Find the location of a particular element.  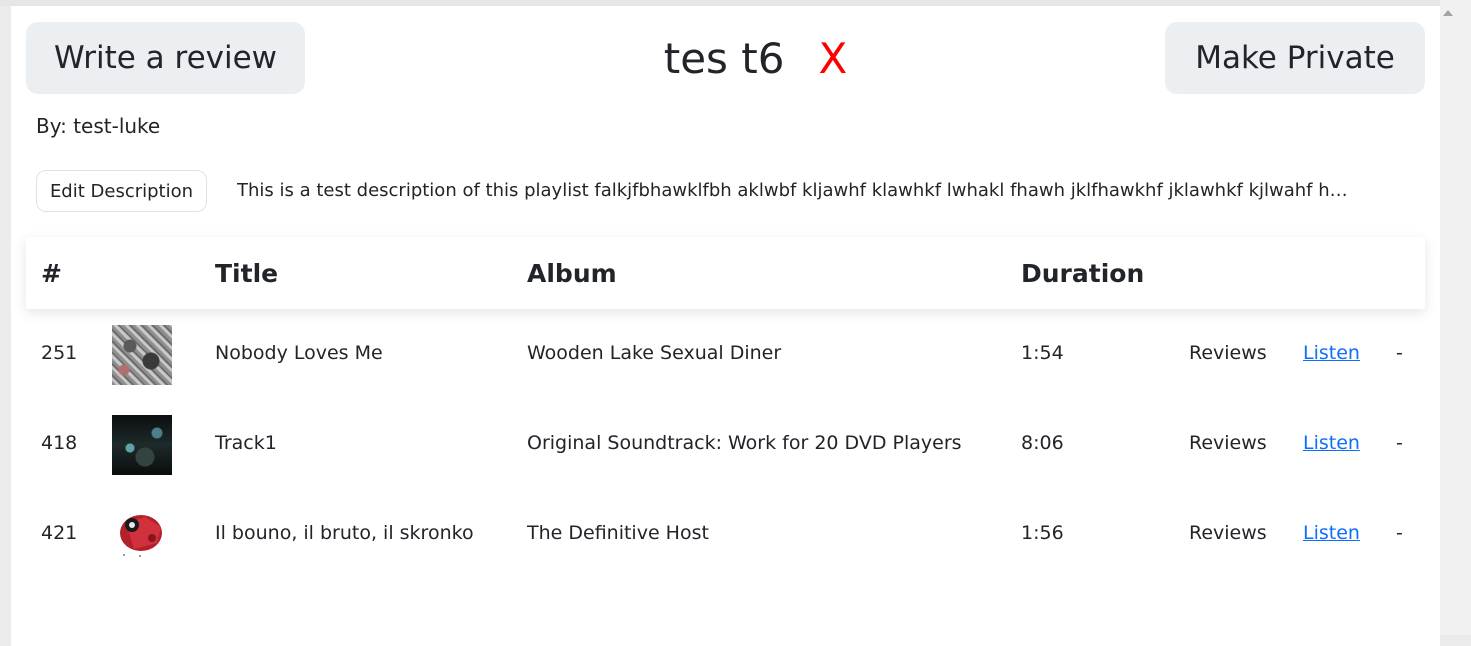

edit-description-button: Edit Description is located at coordinates (121, 191).